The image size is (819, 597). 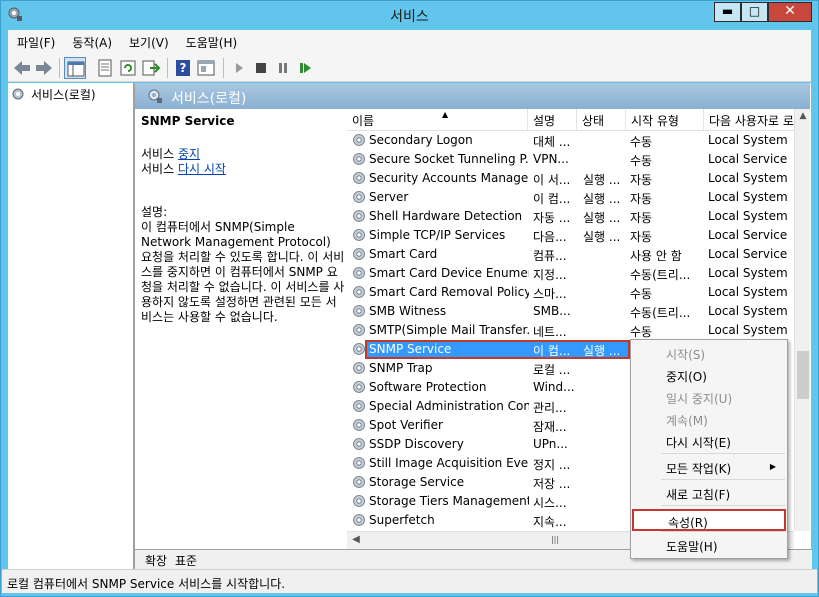 What do you see at coordinates (686, 377) in the screenshot?
I see `ctx-stop-label: 중지(O)` at bounding box center [686, 377].